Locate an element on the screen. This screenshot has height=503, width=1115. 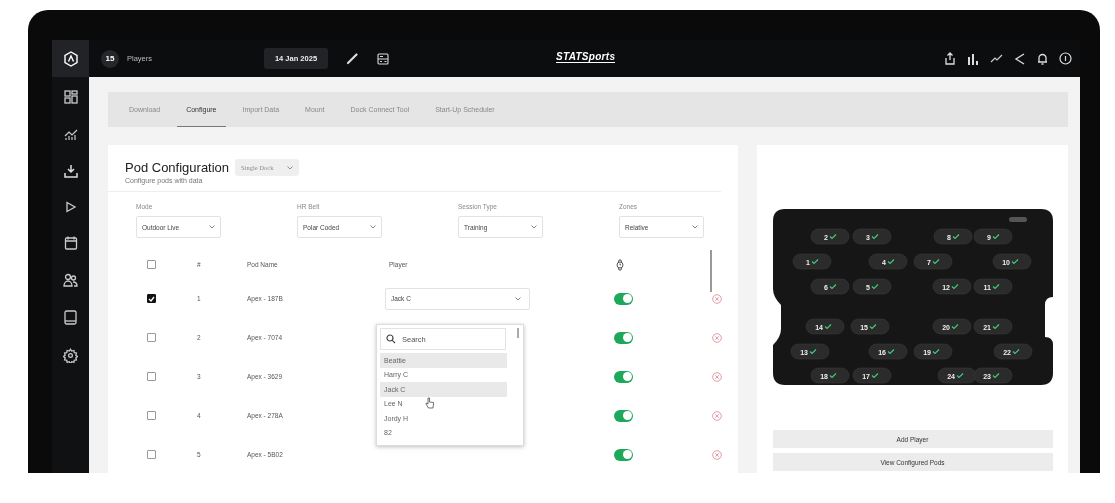
chart-icon is located at coordinates (70, 134).